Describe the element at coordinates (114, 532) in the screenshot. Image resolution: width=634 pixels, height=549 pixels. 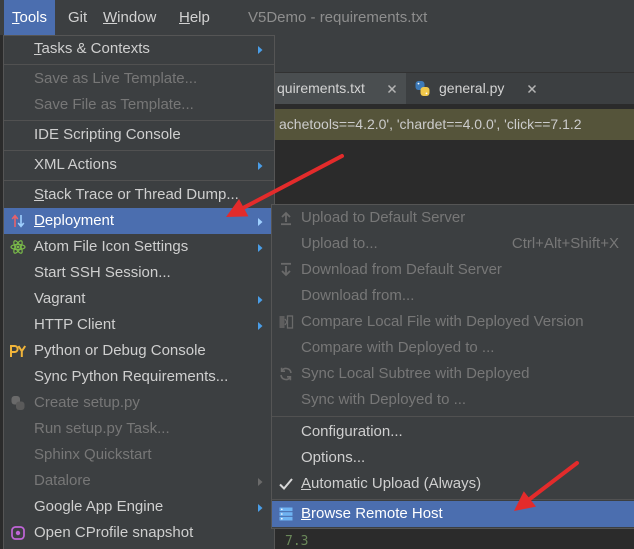
I see `menu-item-label: Open CProfile snapshot` at that location.